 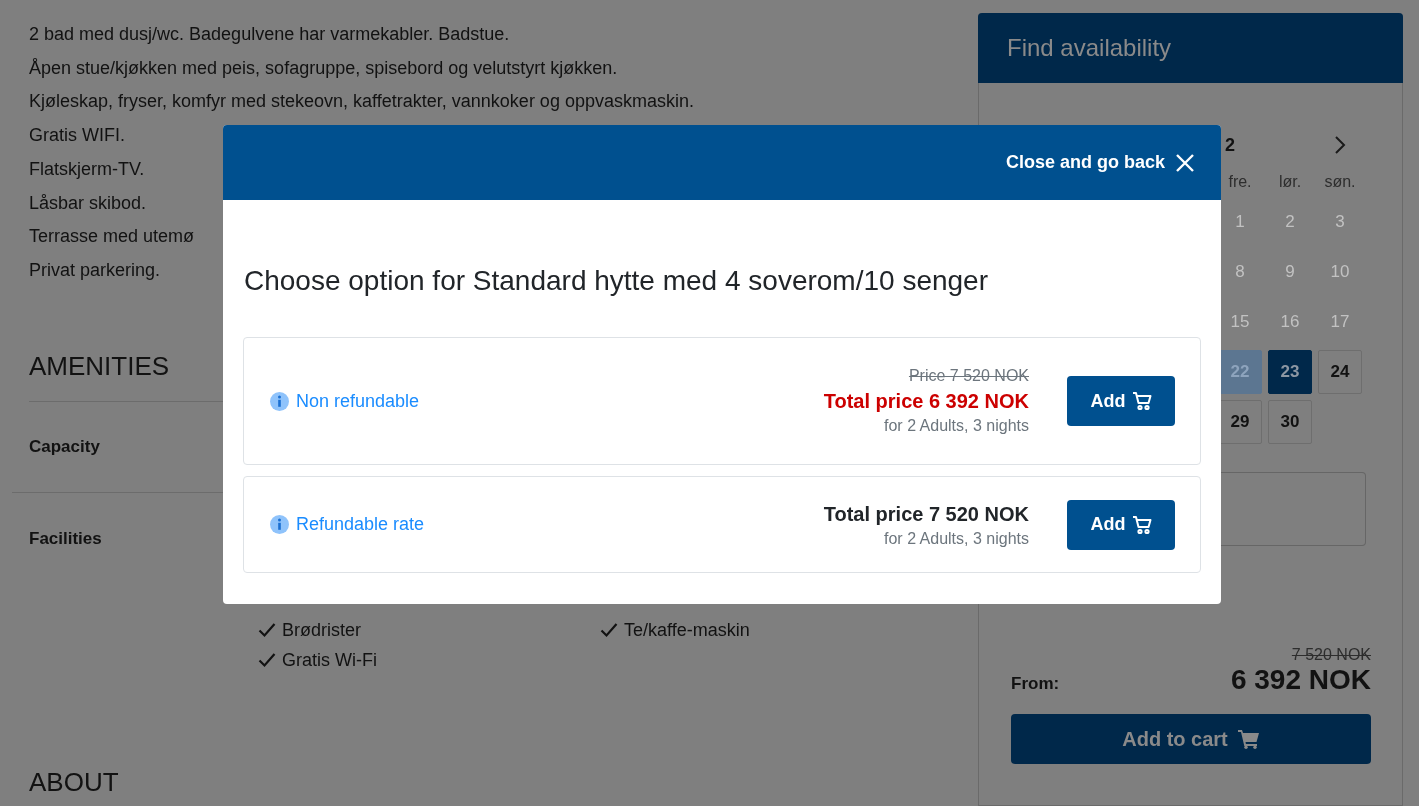 What do you see at coordinates (1035, 684) in the screenshot?
I see `from-label: From:` at bounding box center [1035, 684].